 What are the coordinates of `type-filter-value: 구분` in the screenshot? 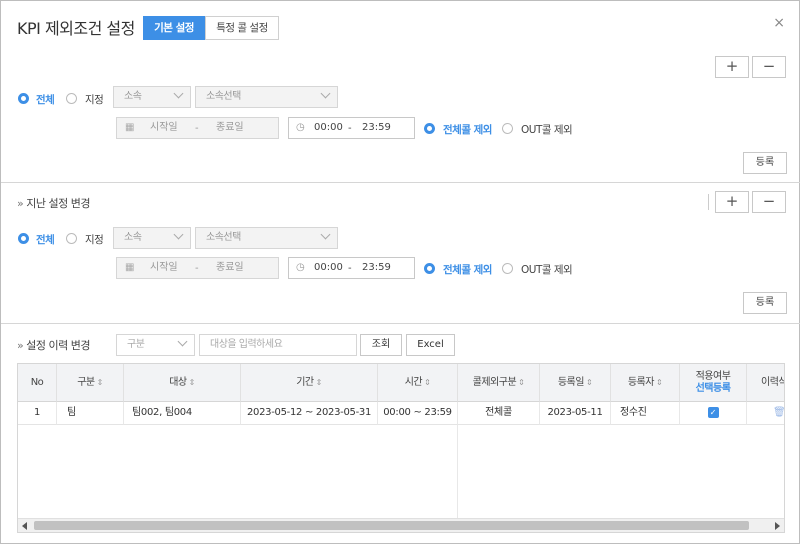 It's located at (136, 344).